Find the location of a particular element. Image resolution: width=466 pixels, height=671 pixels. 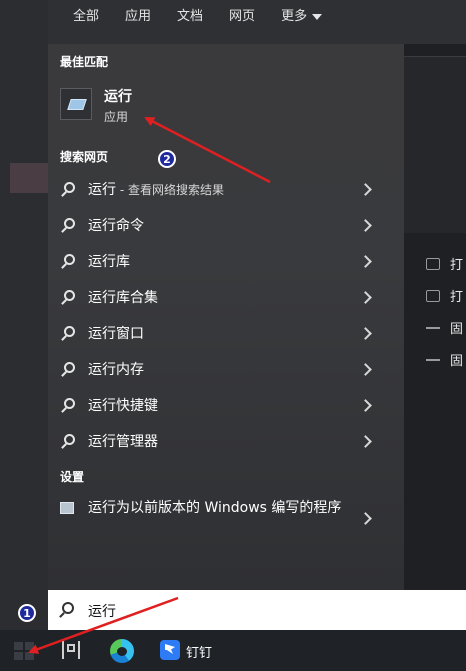

annotation-badge-1: 1 is located at coordinates (27, 613).